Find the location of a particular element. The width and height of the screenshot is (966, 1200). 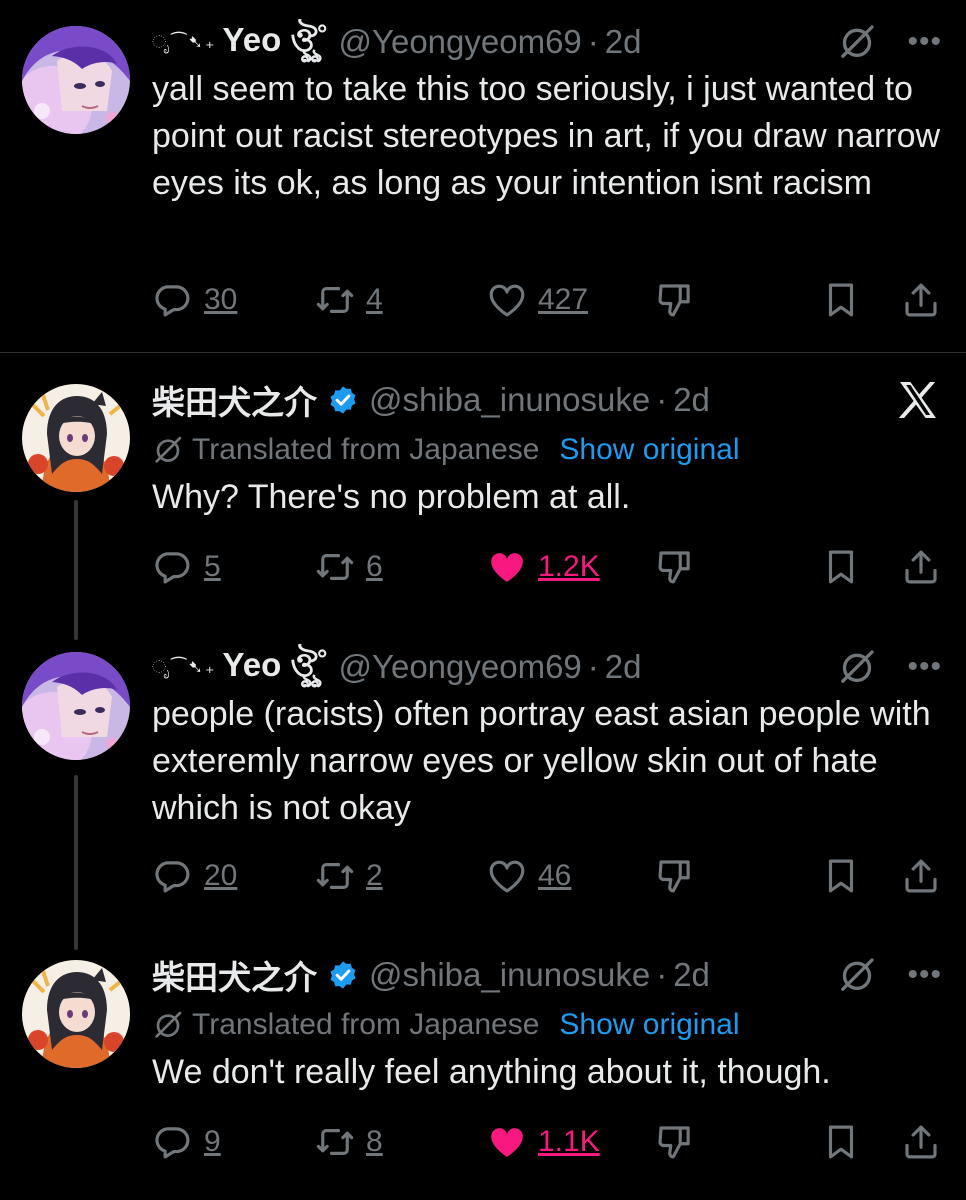

like-button: 427 is located at coordinates (537, 300).